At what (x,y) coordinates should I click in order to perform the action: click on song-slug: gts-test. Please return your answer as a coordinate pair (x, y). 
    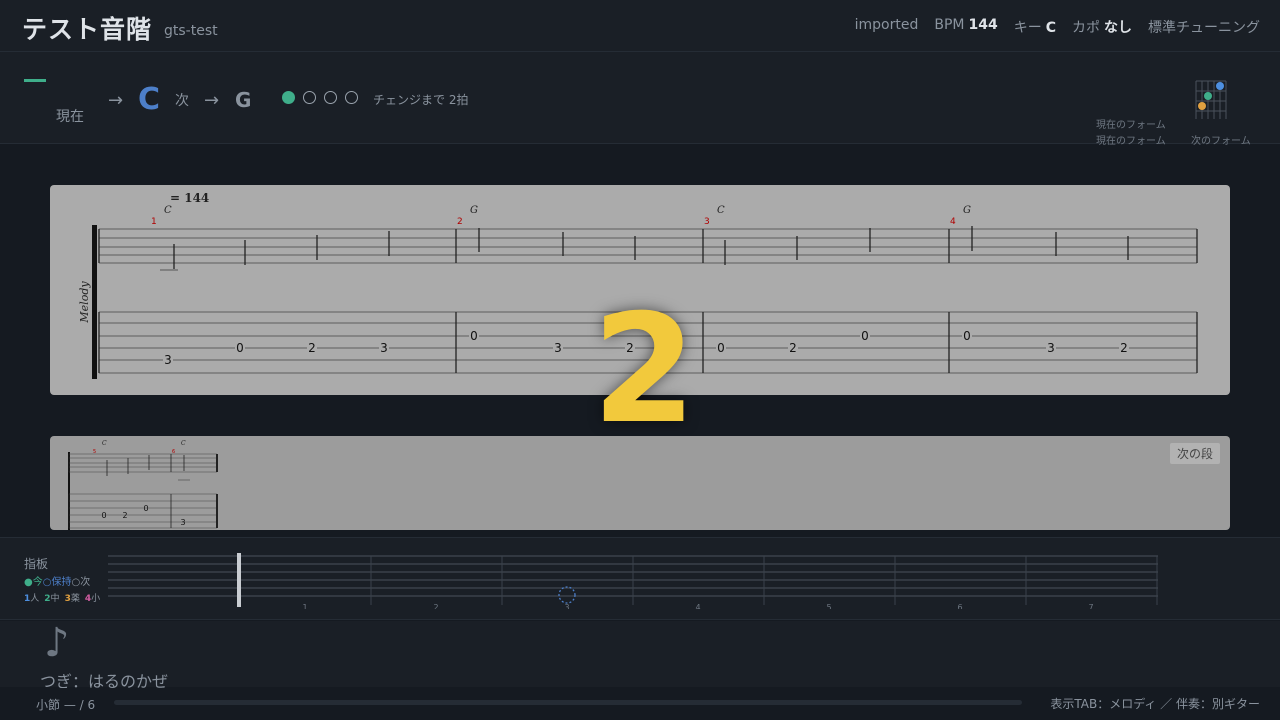
    Looking at the image, I should click on (191, 31).